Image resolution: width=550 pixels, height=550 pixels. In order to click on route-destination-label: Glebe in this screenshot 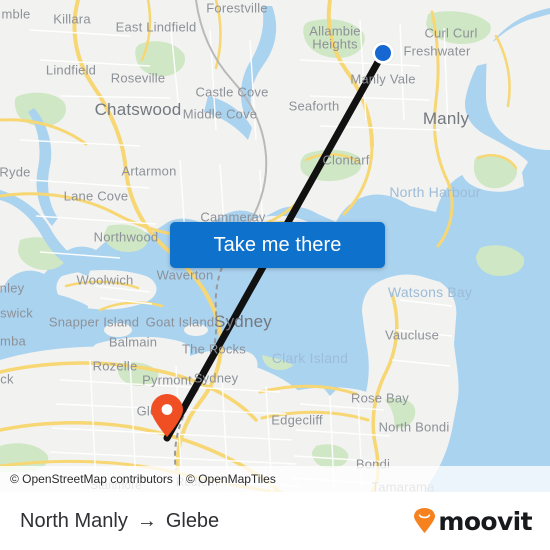, I will do `click(192, 520)`.